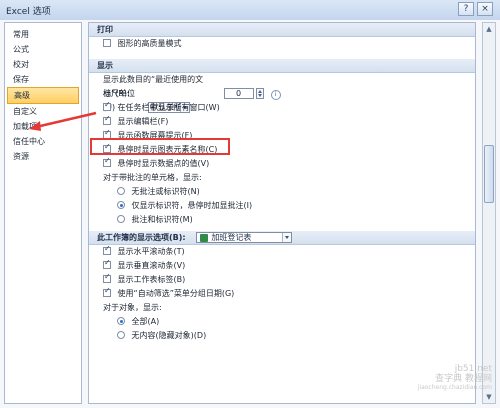 This screenshot has width=500, height=408. What do you see at coordinates (282, 30) in the screenshot?
I see `section-print: 打印` at bounding box center [282, 30].